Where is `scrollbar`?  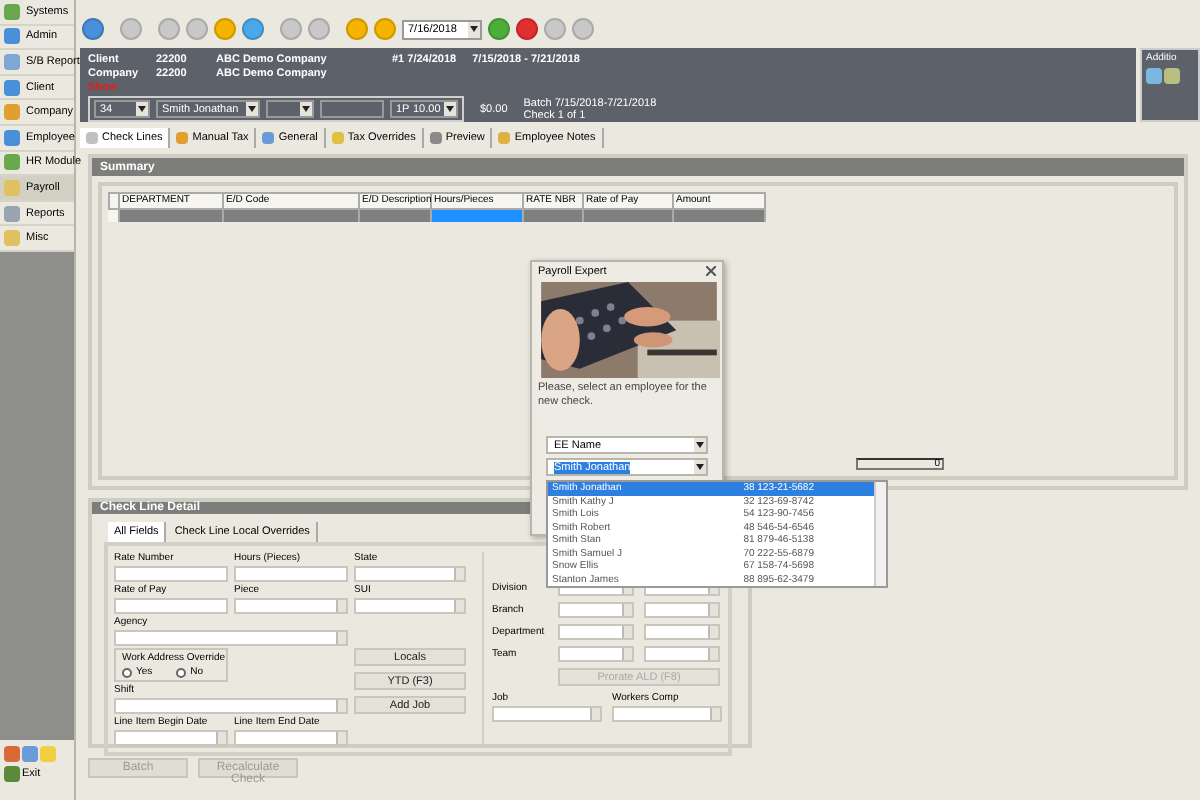
scrollbar is located at coordinates (880, 534).